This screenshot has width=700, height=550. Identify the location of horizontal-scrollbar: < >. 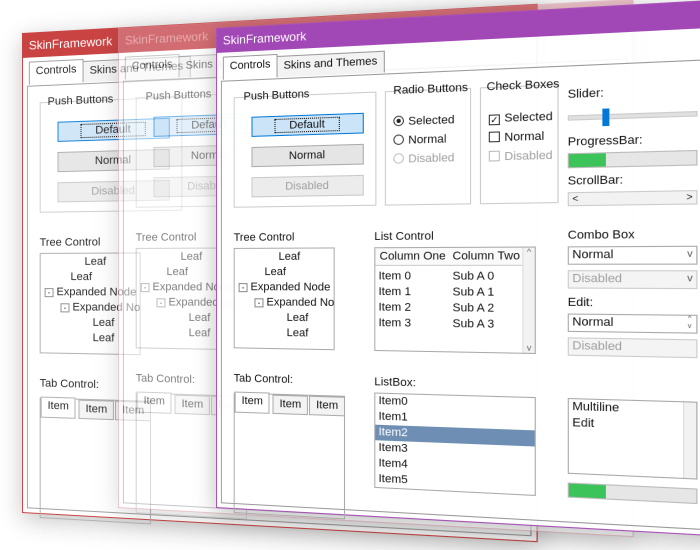
(632, 198).